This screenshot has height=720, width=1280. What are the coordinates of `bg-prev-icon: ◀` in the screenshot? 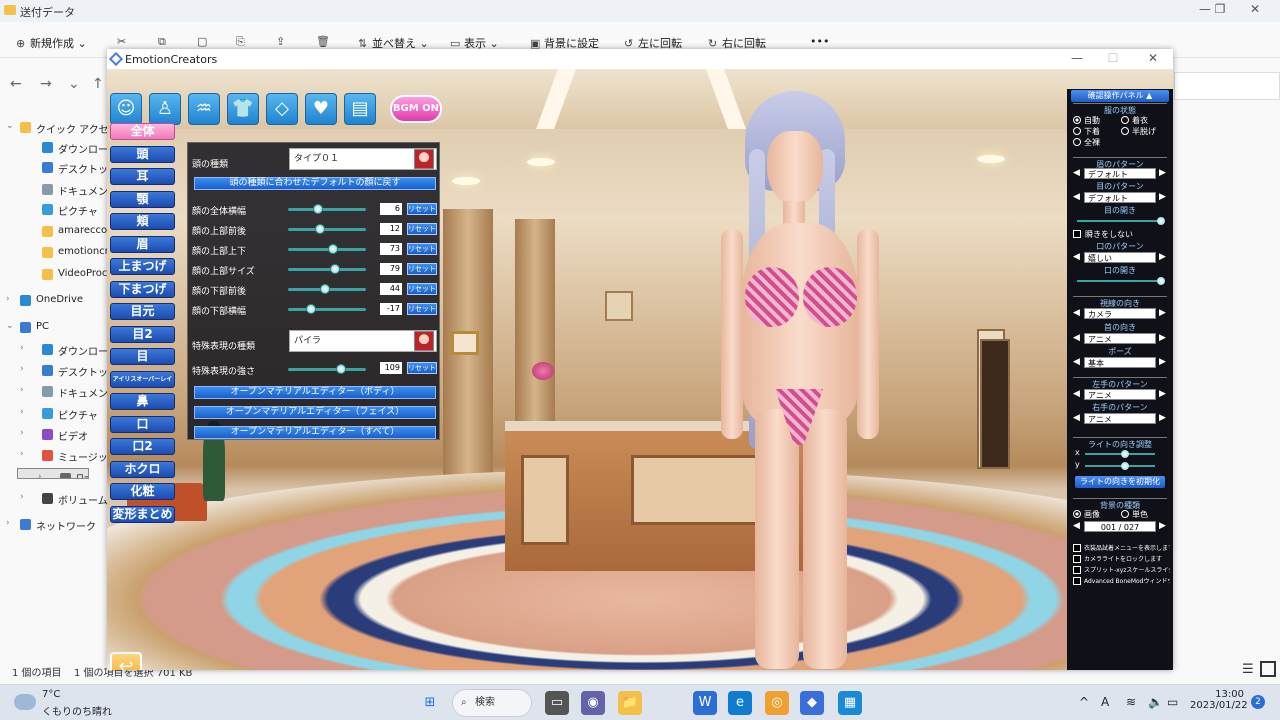 It's located at (1076, 526).